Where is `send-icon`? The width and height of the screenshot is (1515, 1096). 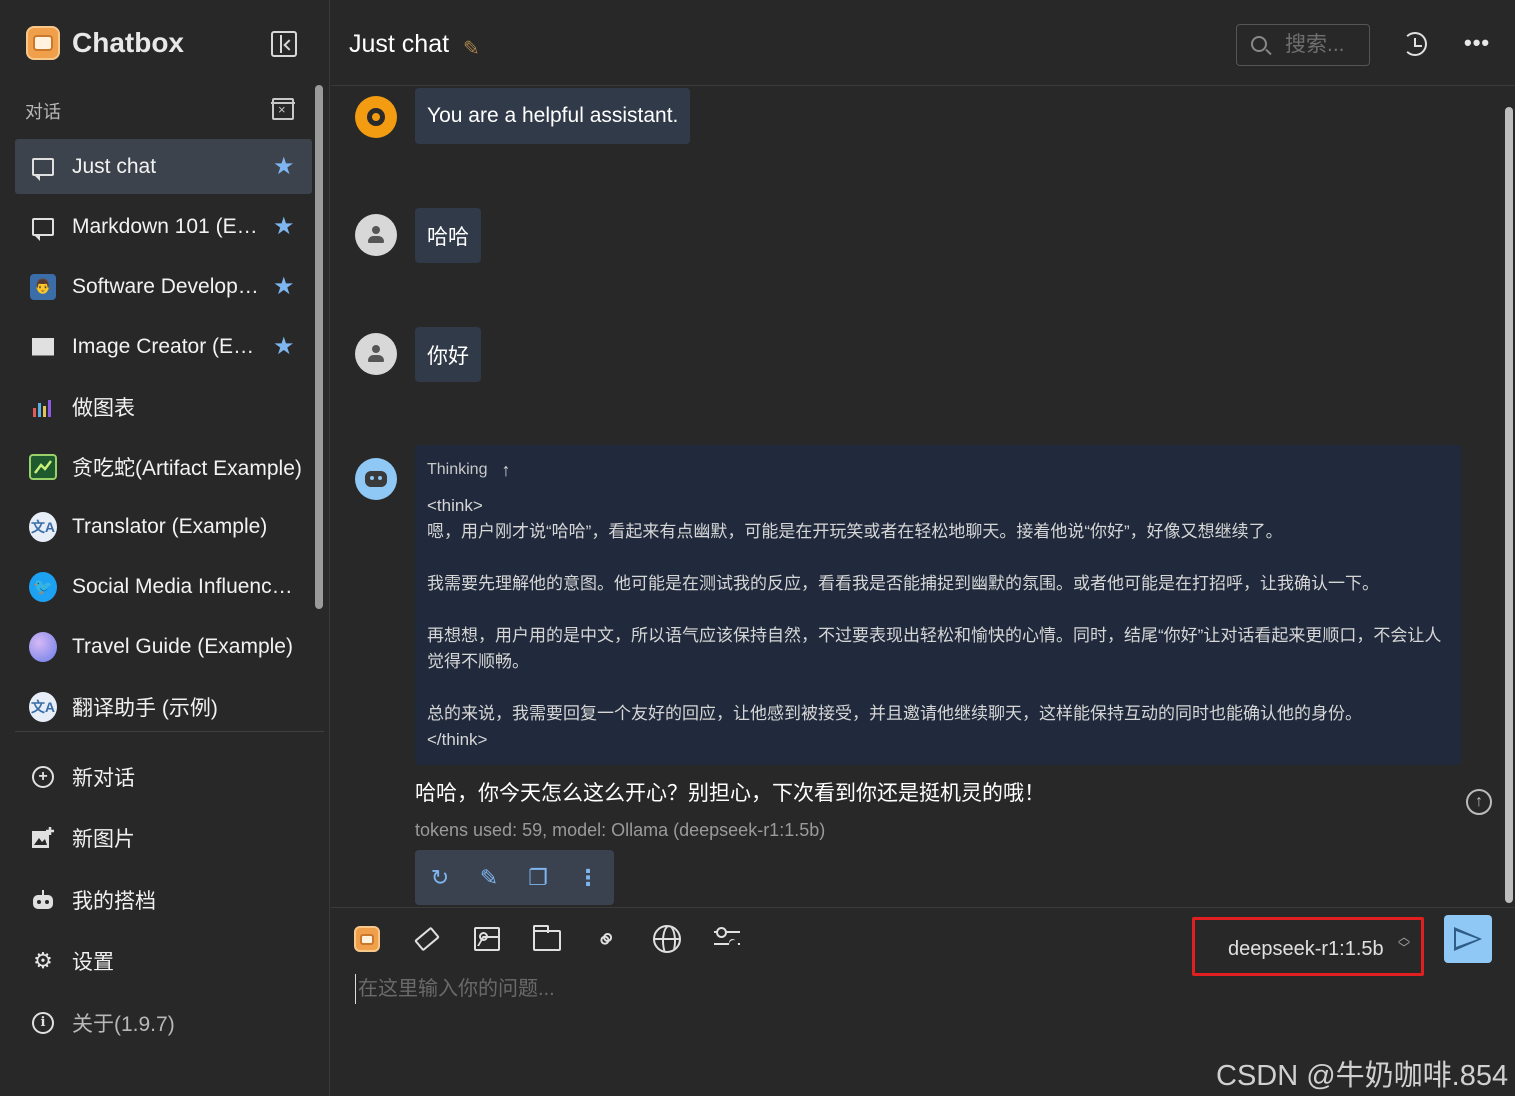 send-icon is located at coordinates (1468, 939).